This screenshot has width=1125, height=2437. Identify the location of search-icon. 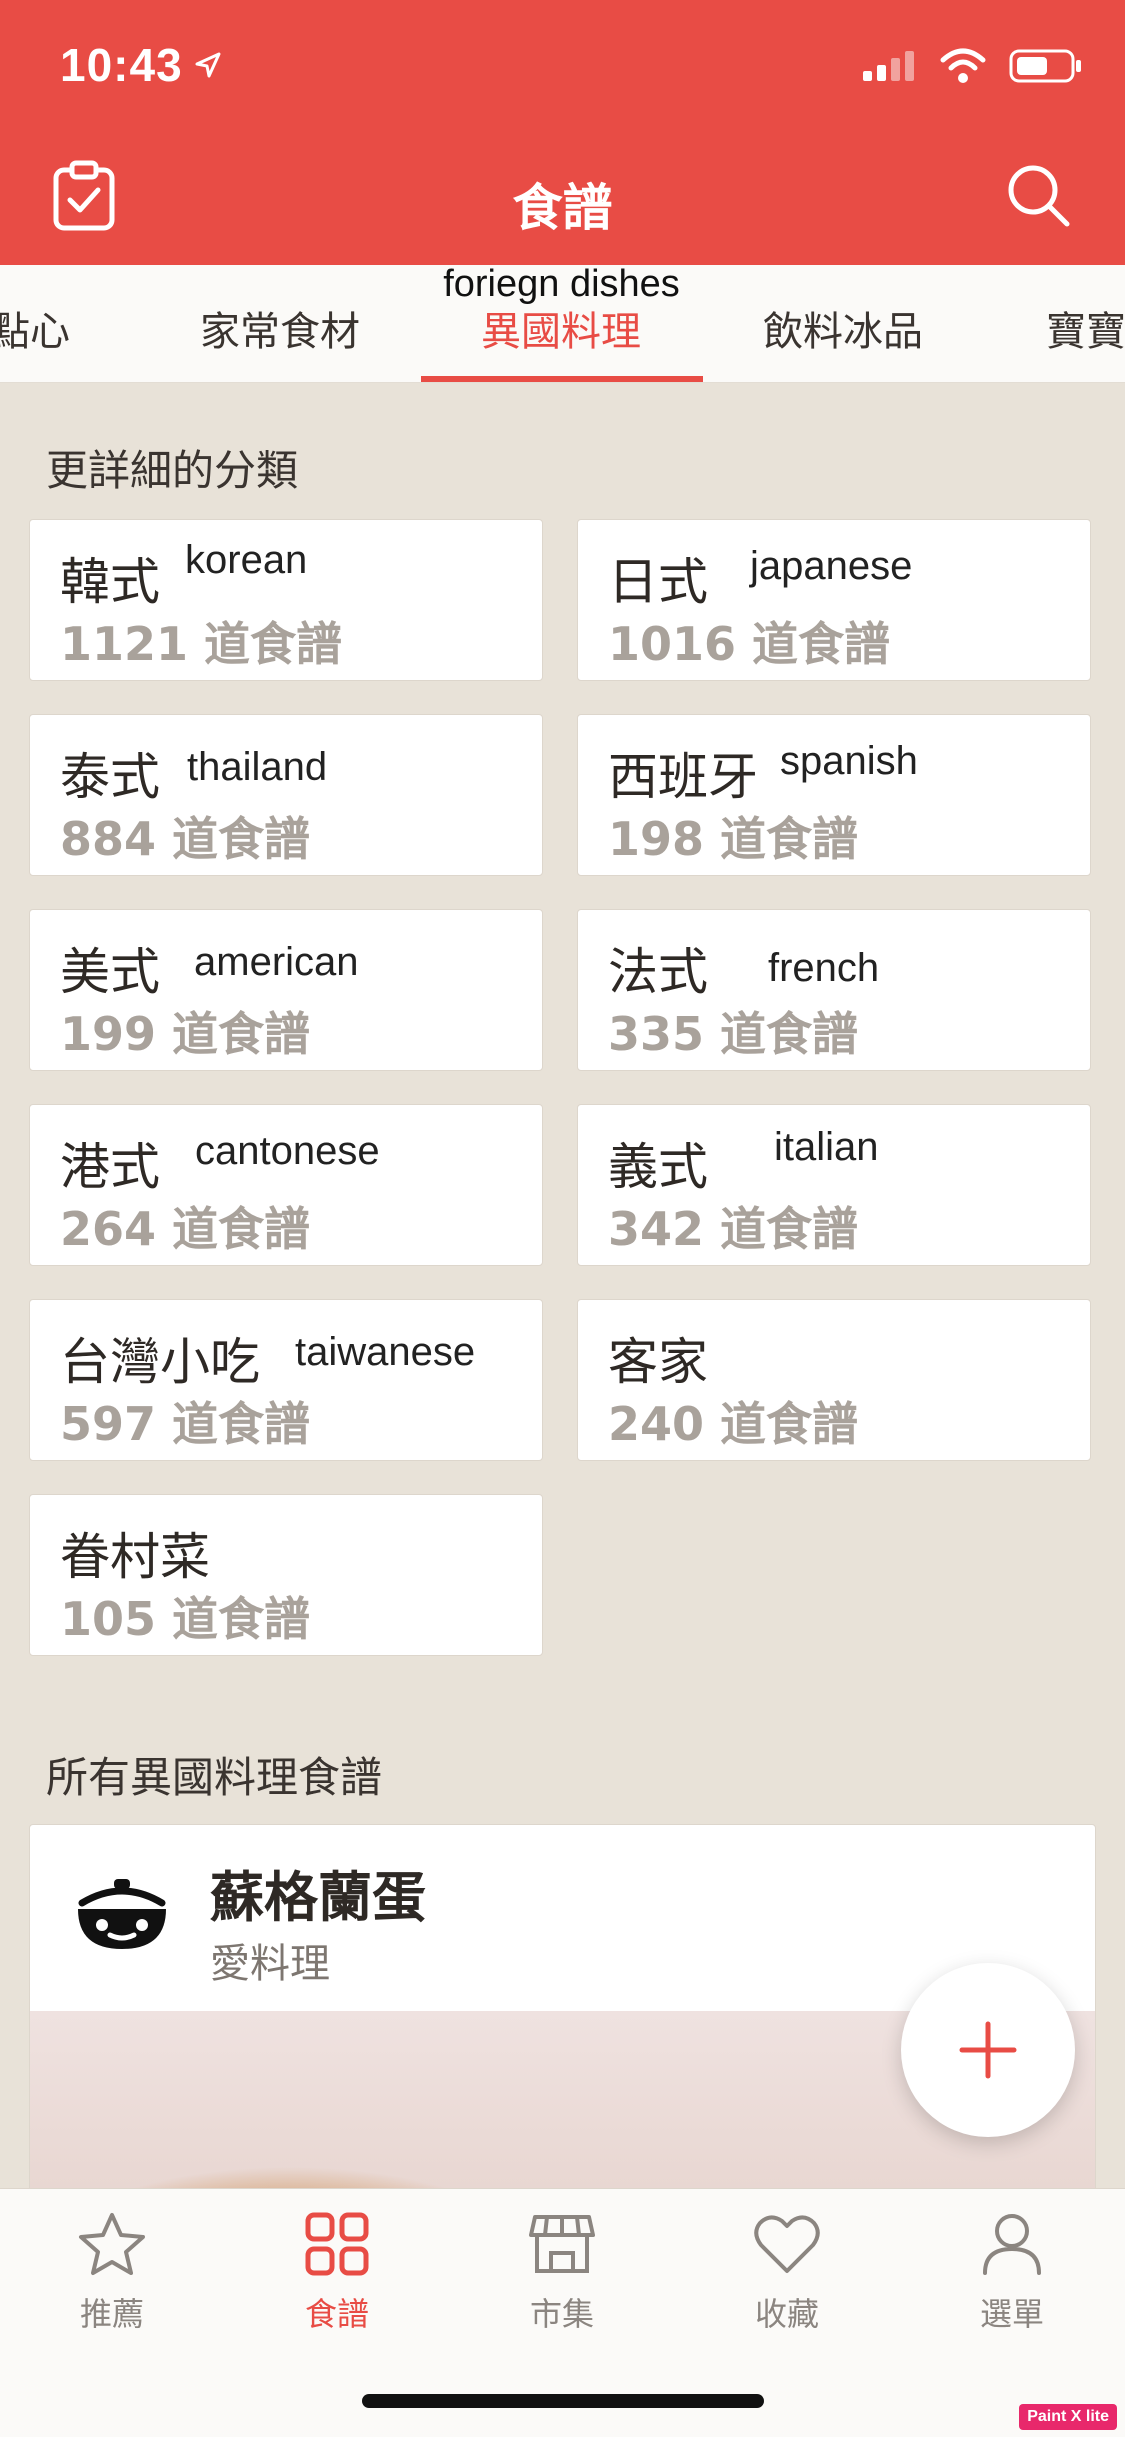
(1039, 196).